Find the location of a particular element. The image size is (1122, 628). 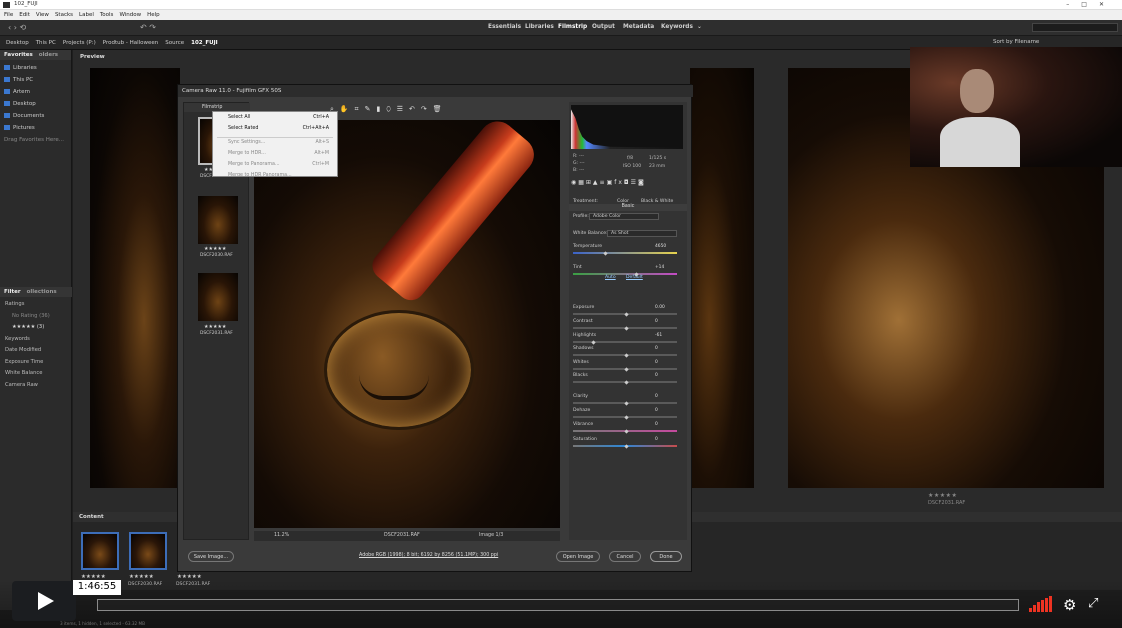

menu-file: File is located at coordinates (8, 15).